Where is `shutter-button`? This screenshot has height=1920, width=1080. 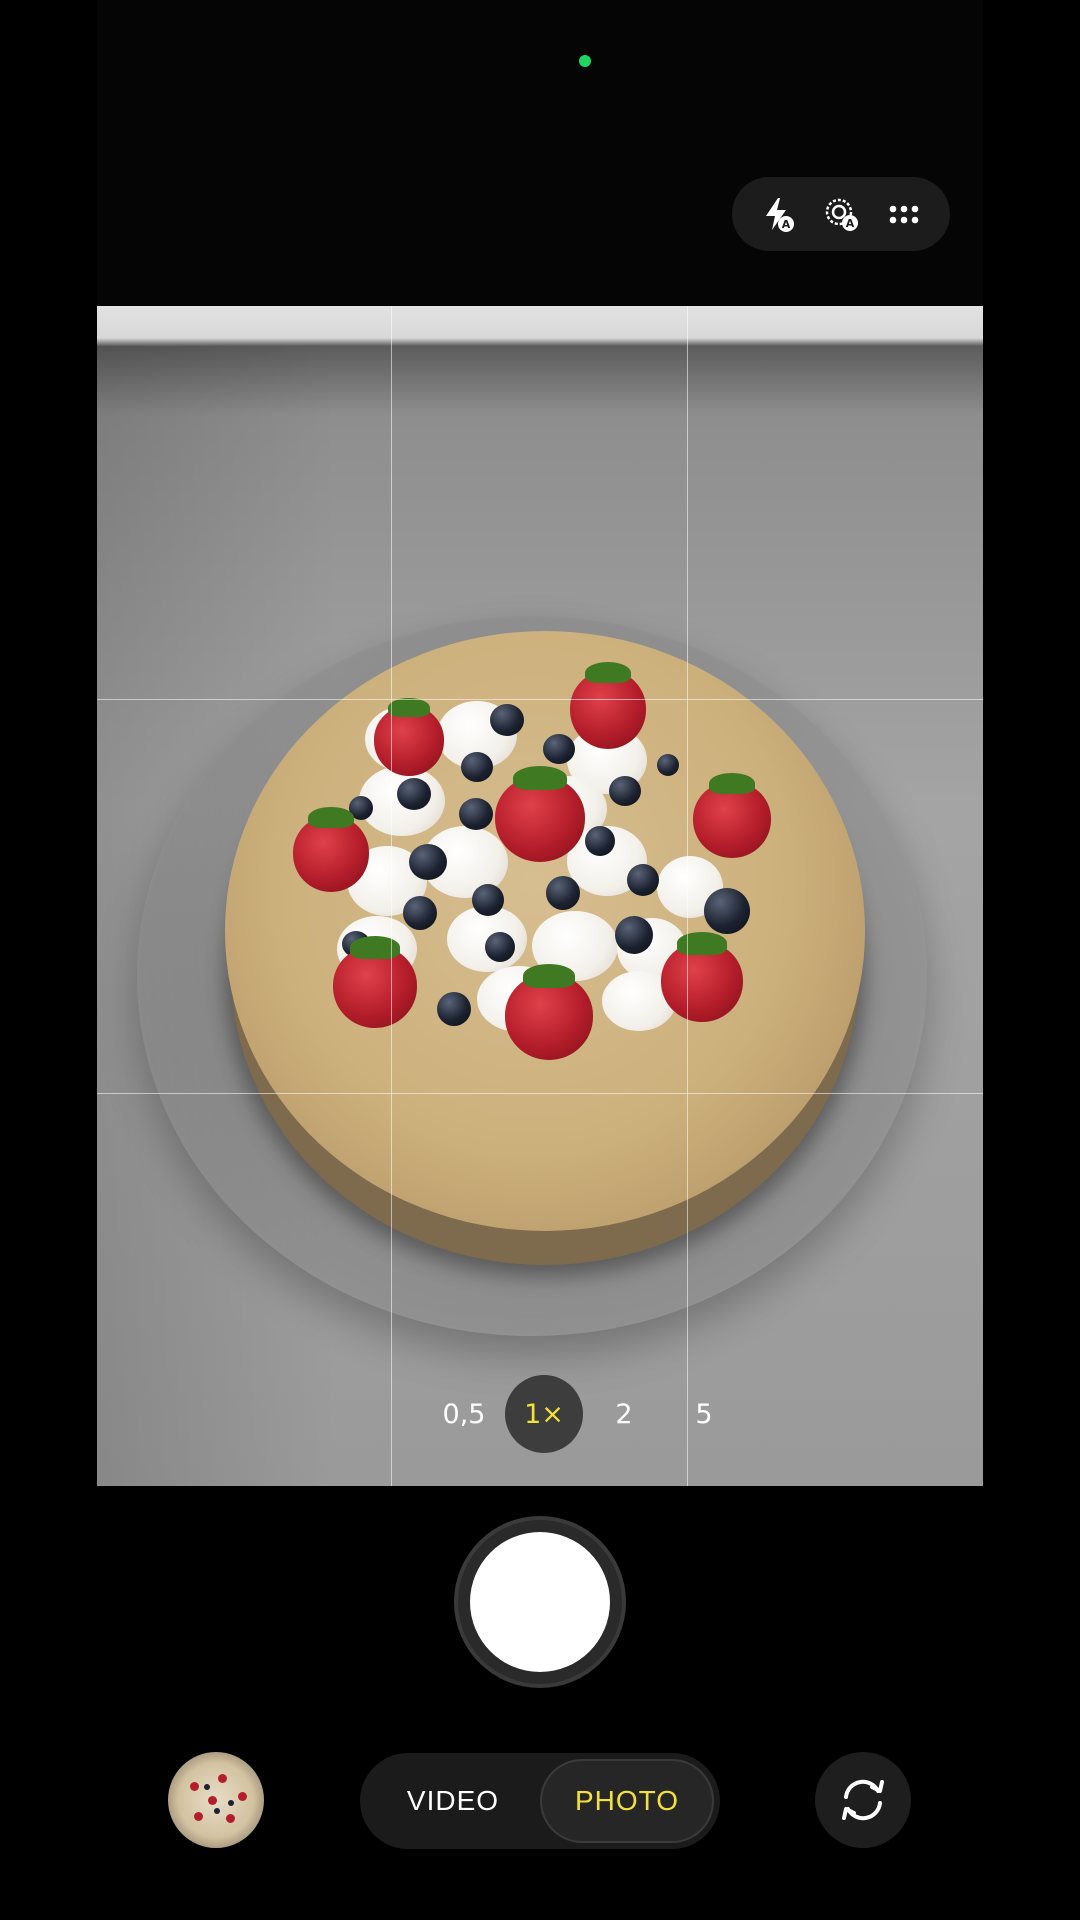 shutter-button is located at coordinates (540, 1602).